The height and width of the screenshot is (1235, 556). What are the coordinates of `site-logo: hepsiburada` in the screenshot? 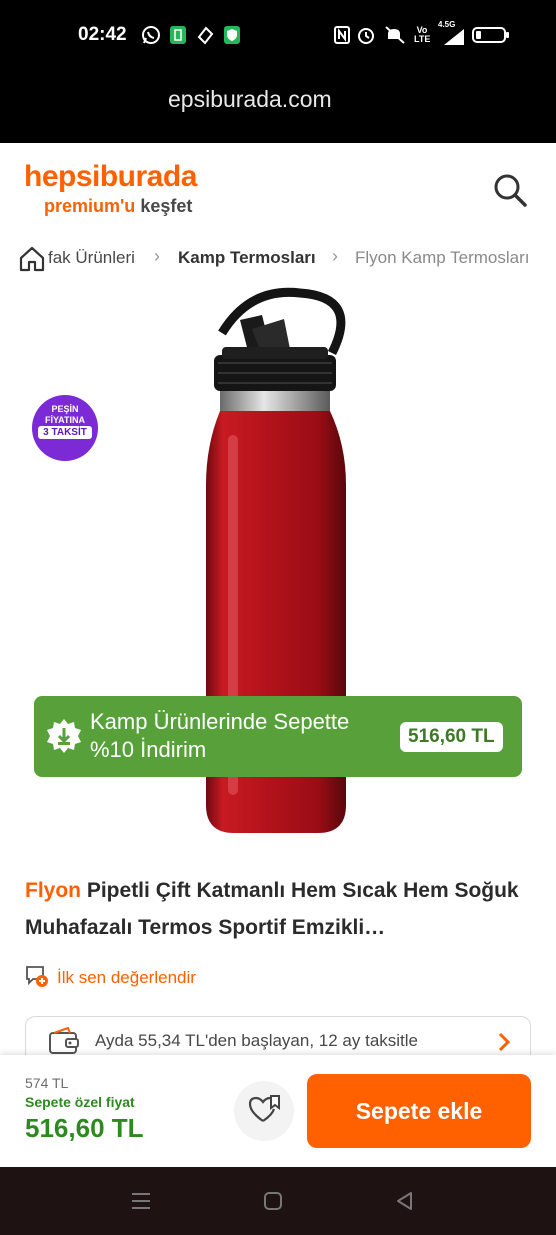 It's located at (110, 177).